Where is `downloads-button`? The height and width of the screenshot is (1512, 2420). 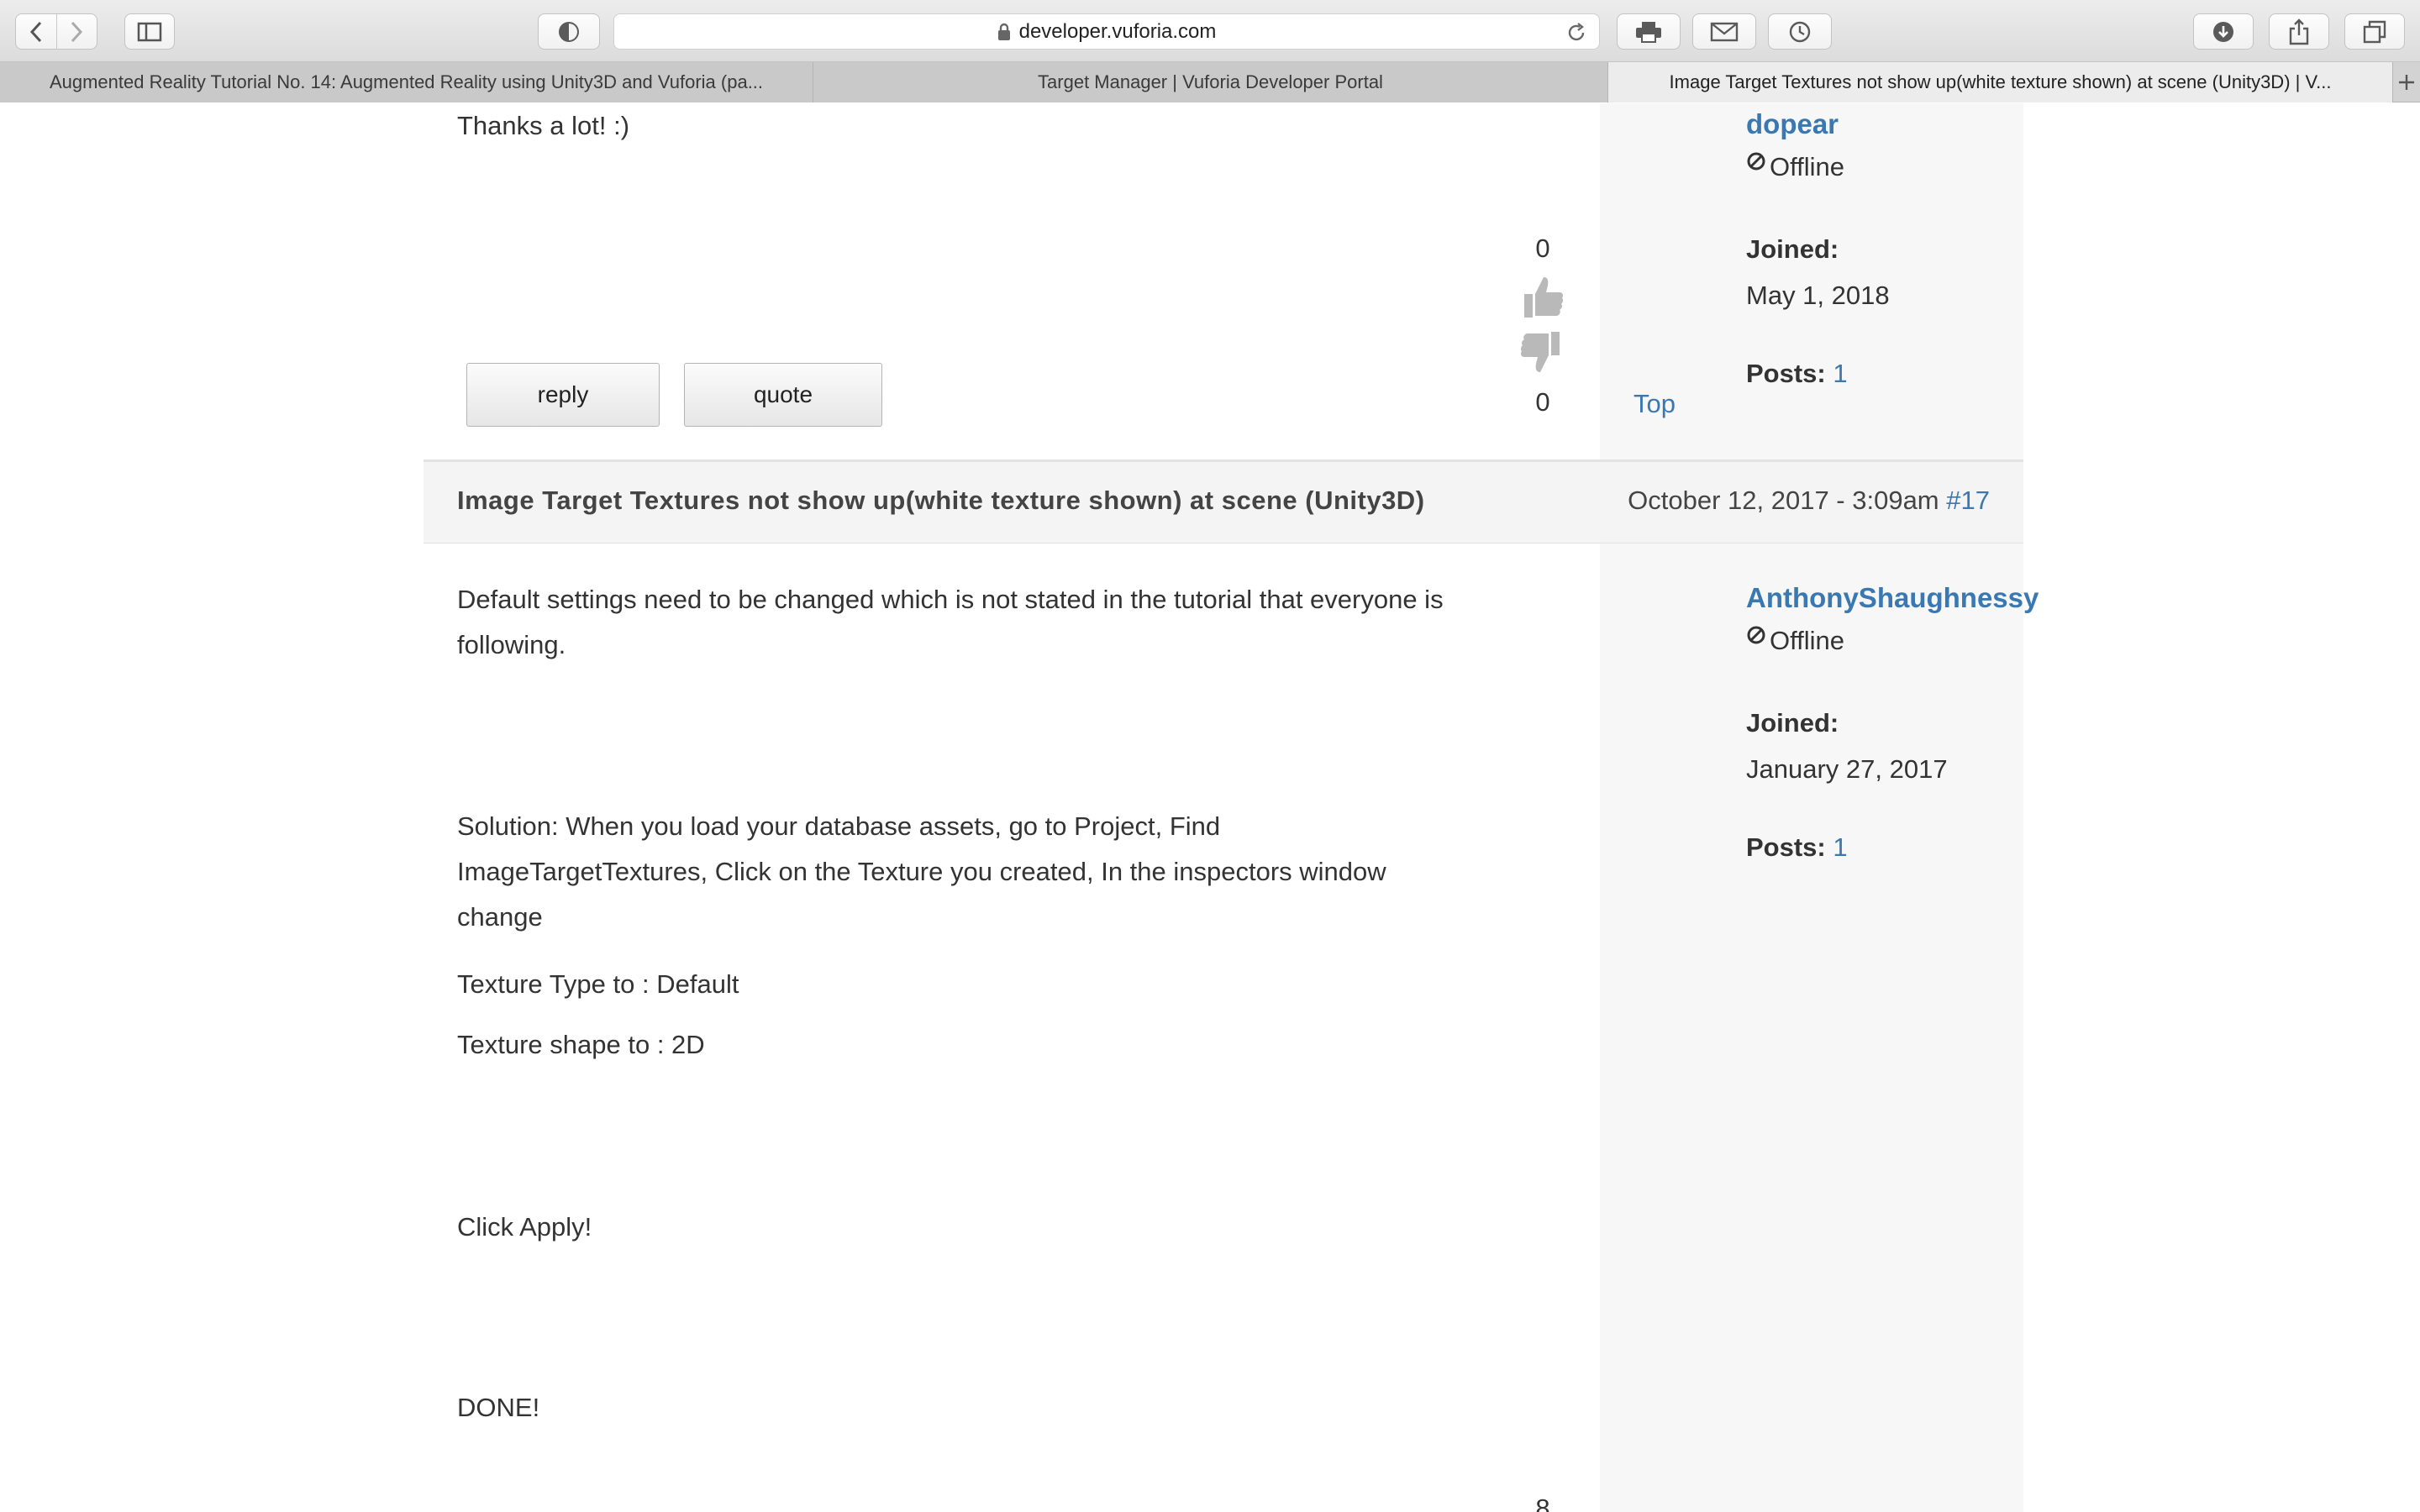 downloads-button is located at coordinates (2223, 31).